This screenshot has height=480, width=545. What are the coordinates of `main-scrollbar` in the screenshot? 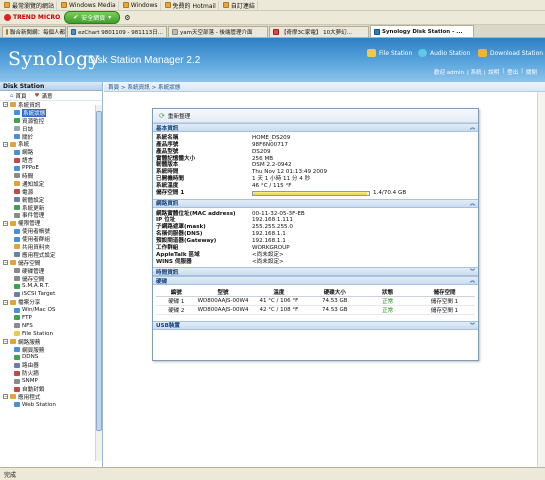 It's located at (541, 279).